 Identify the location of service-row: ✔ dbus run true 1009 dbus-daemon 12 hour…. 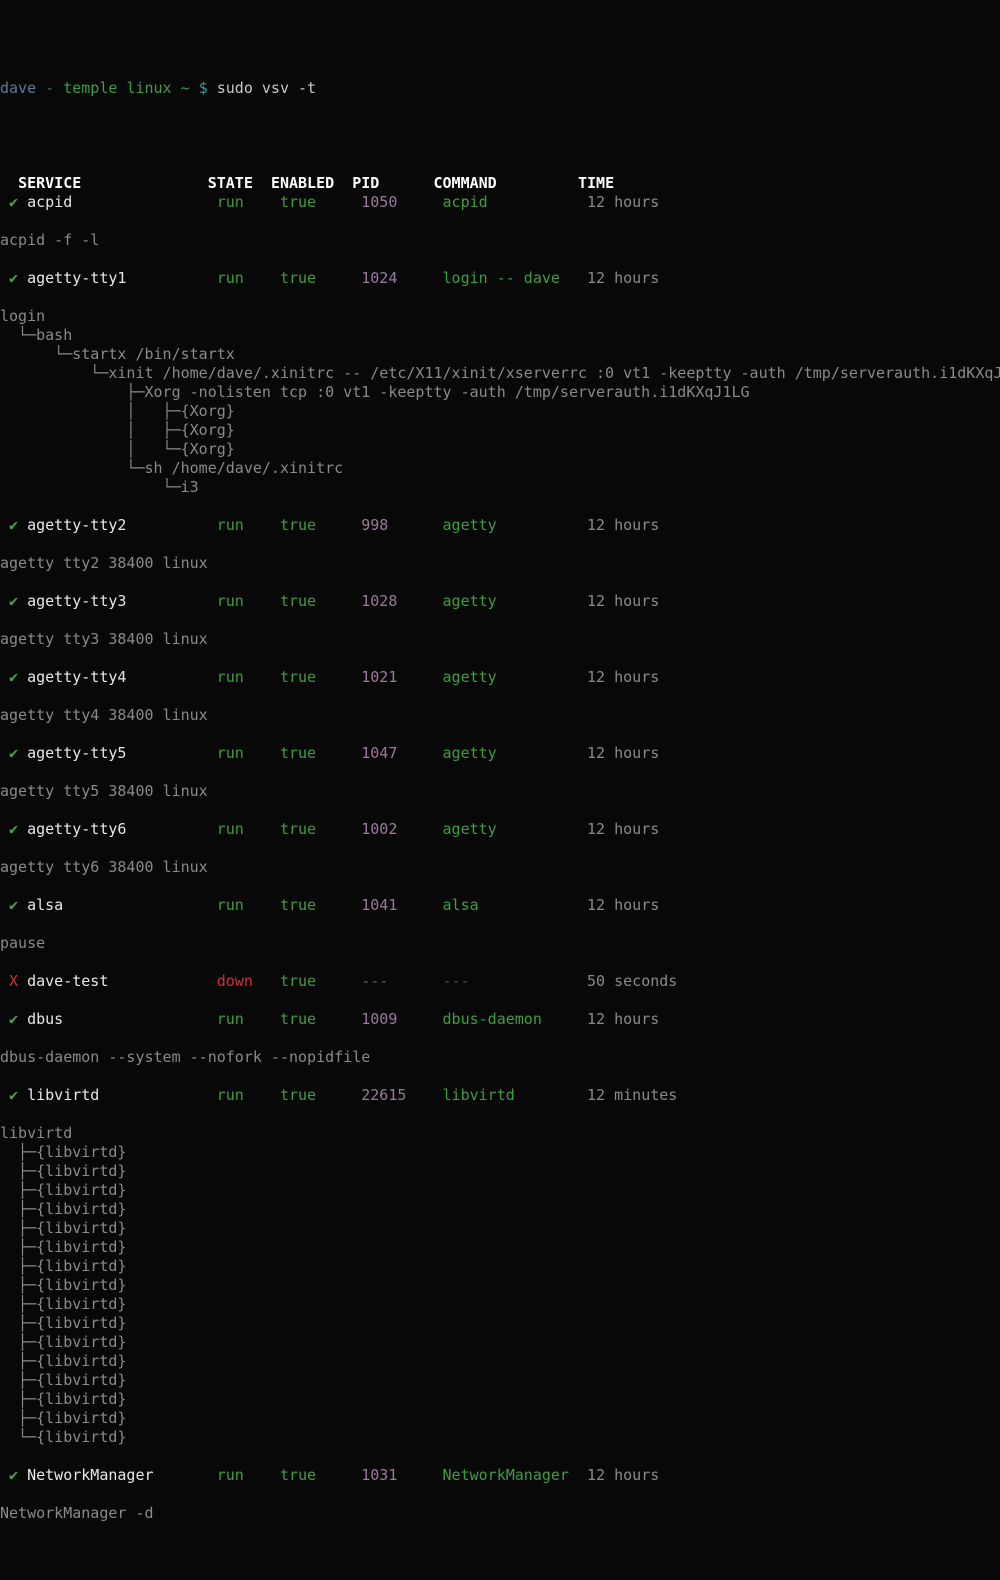
(500, 1019).